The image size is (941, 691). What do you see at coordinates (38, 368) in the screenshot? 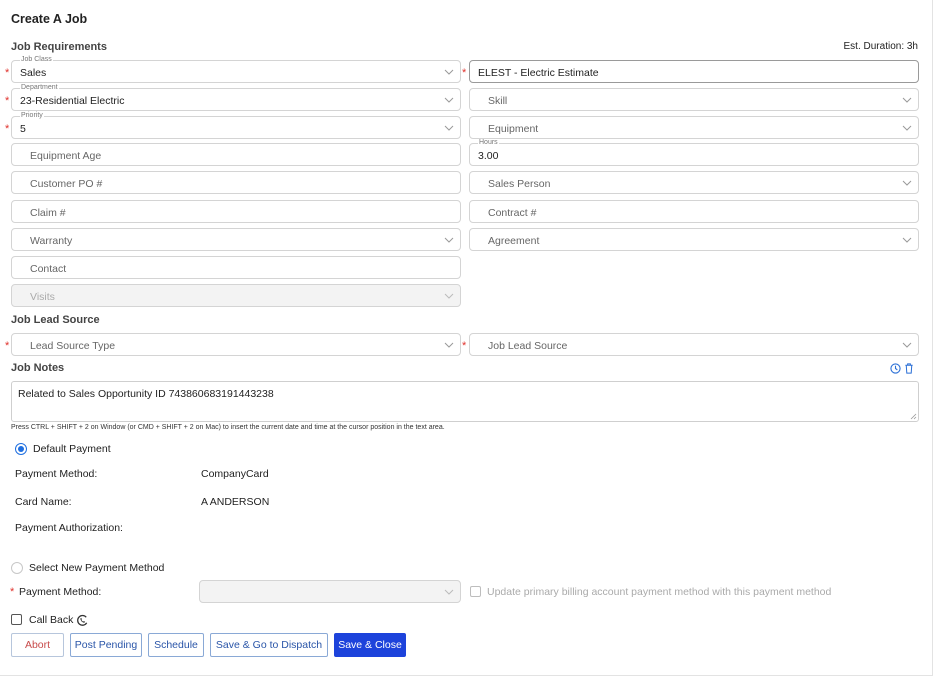
I see `job-notes-heading: Job Notes` at bounding box center [38, 368].